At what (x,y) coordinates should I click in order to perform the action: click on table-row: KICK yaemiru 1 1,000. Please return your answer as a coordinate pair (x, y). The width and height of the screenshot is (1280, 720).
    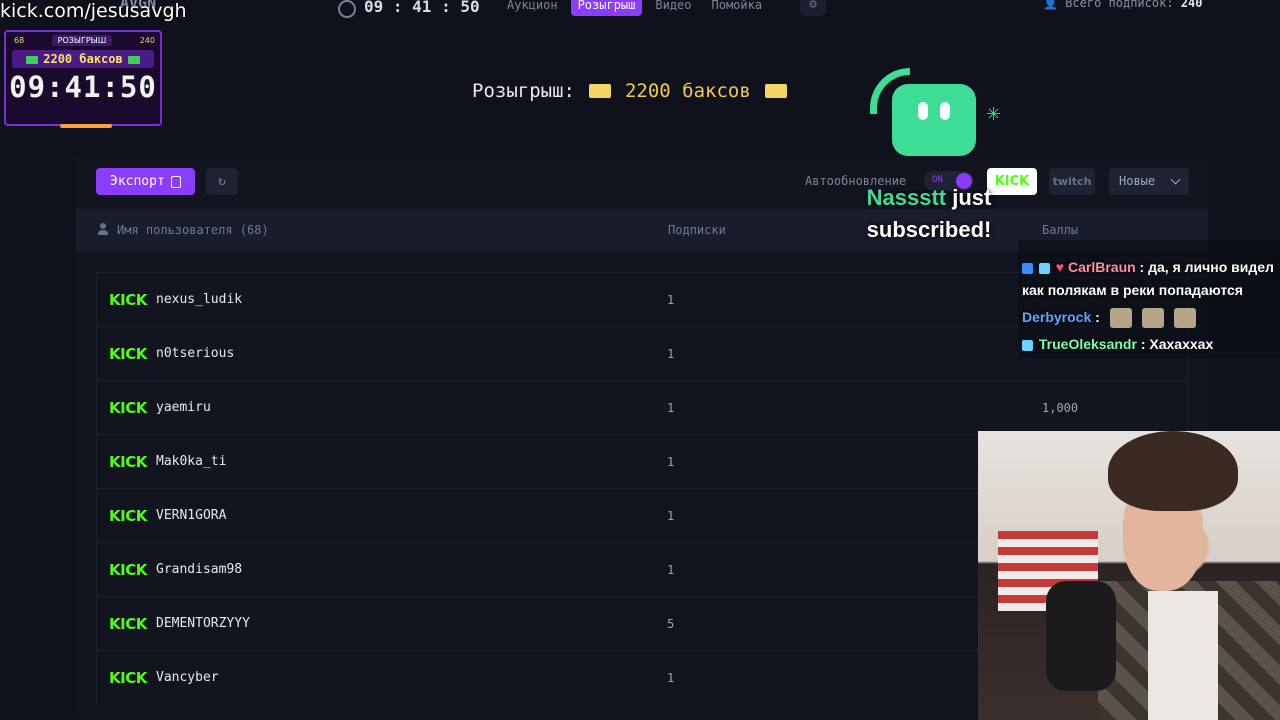
    Looking at the image, I should click on (642, 407).